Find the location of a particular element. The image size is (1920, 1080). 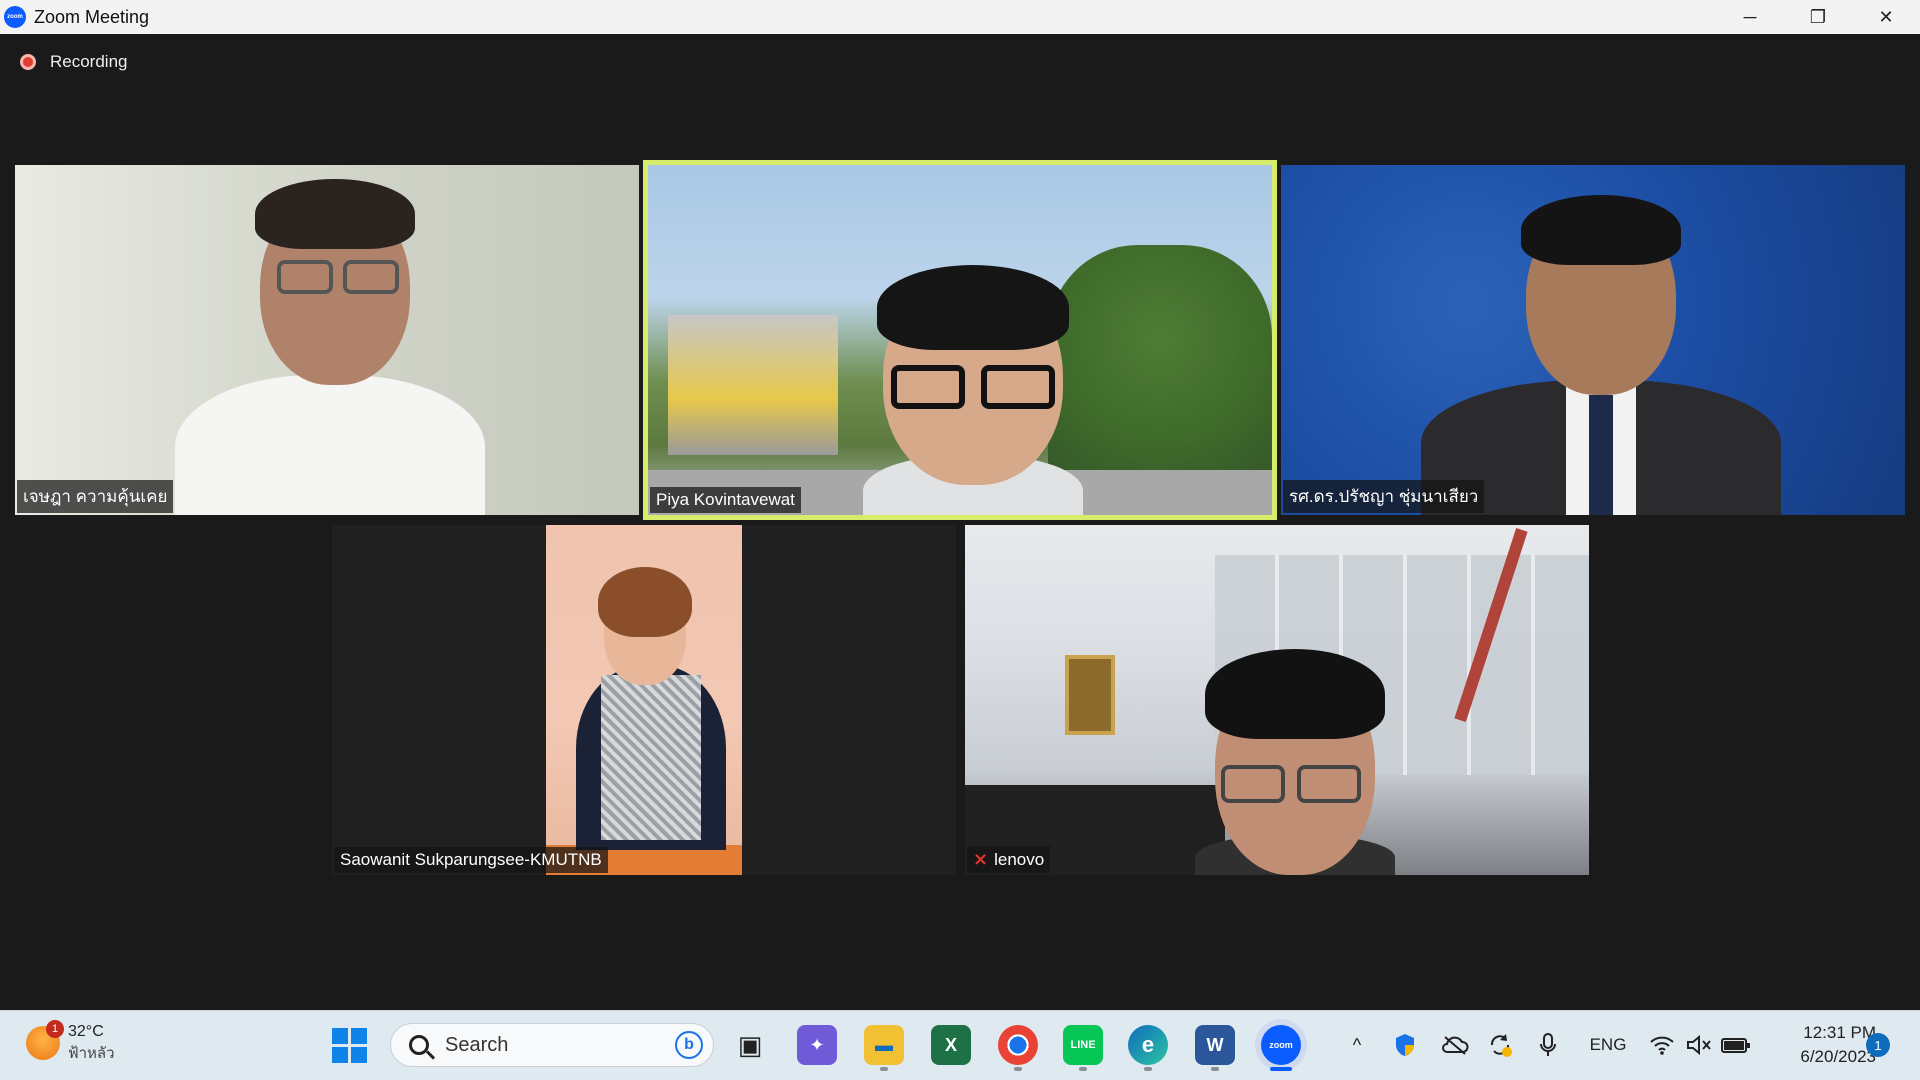

edge-icon: e is located at coordinates (1148, 1044).